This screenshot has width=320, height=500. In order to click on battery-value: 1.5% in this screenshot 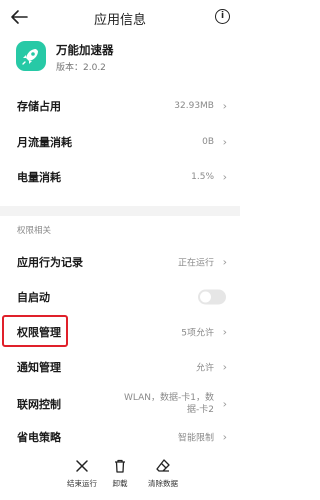, I will do `click(202, 177)`.